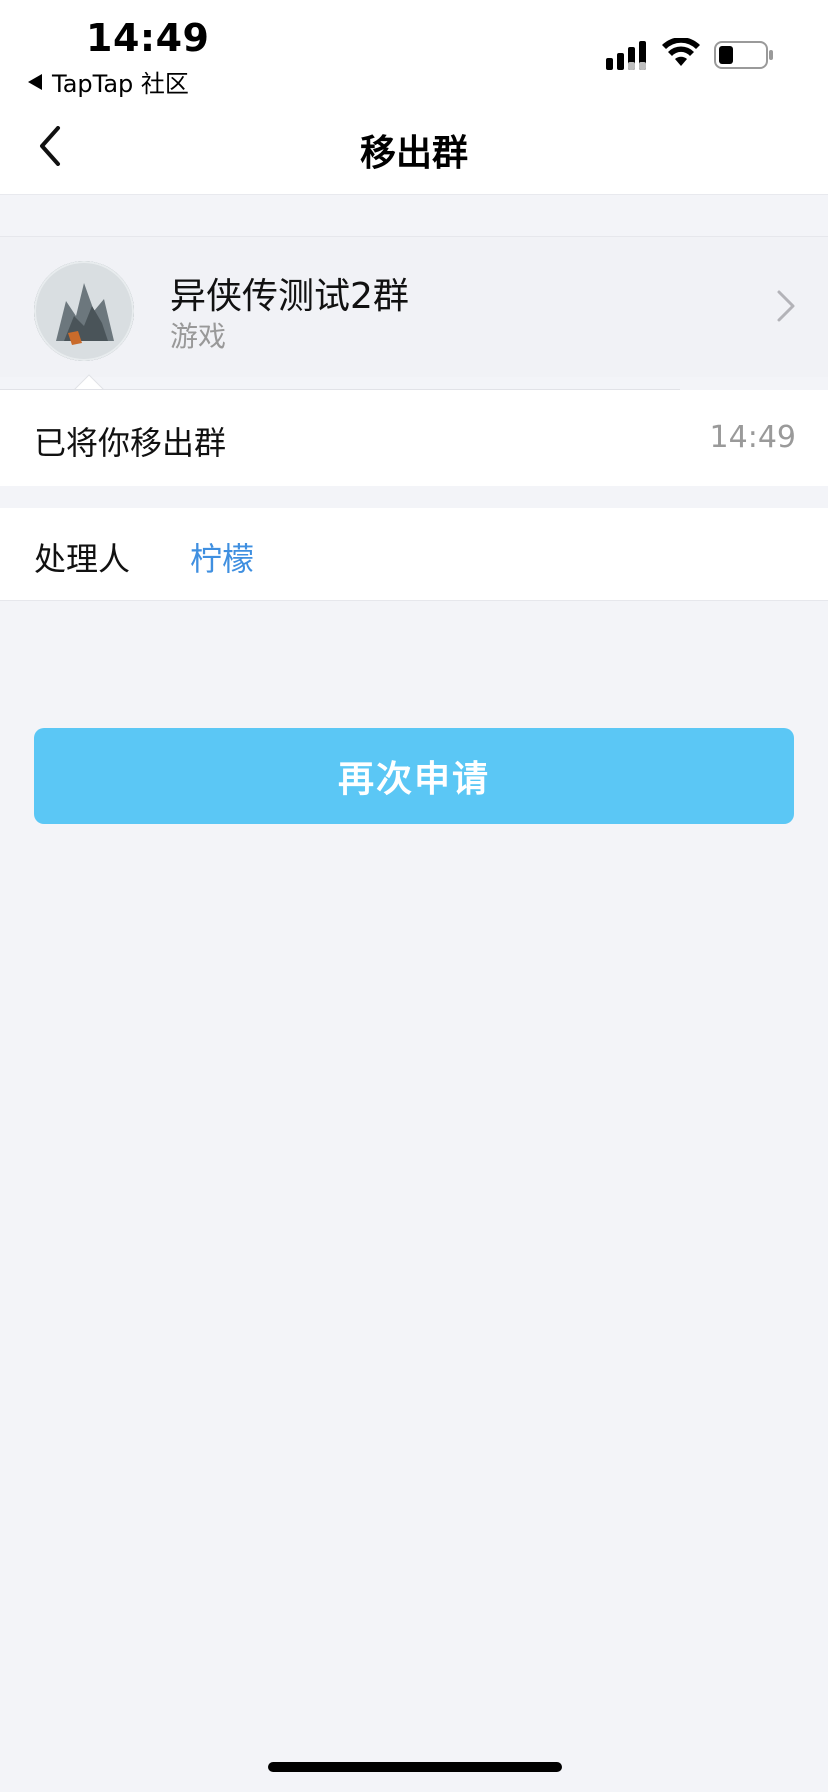 This screenshot has height=1792, width=828. I want to click on group-avatar, so click(84, 311).